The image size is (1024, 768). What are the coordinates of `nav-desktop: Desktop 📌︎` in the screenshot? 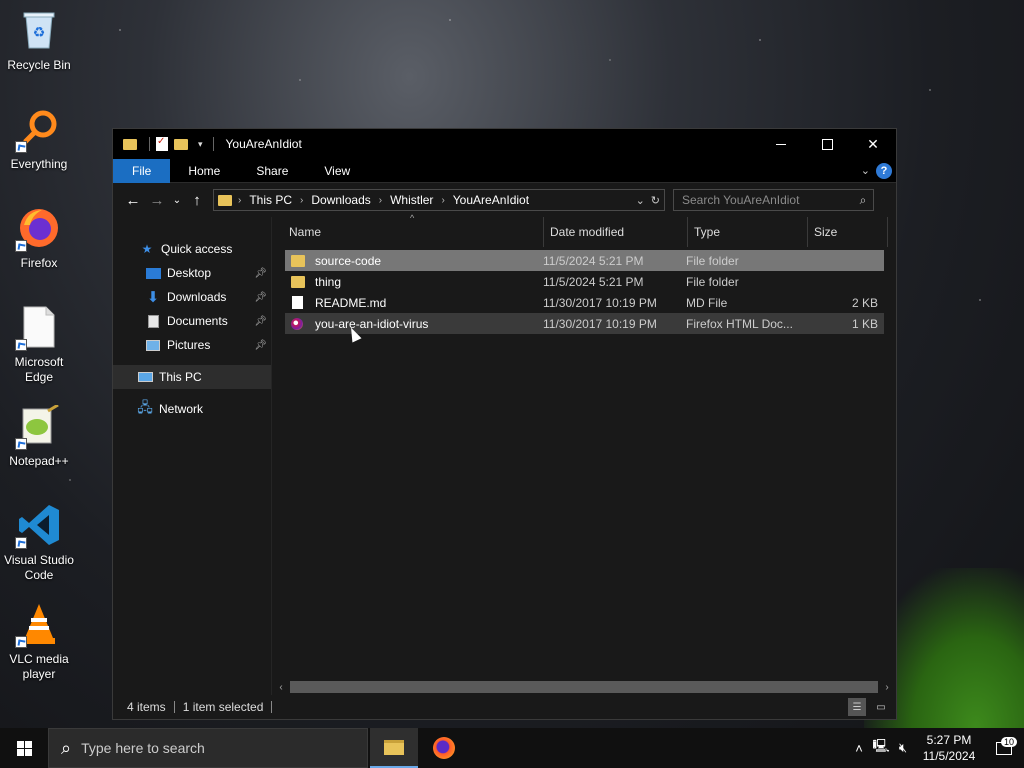 It's located at (192, 273).